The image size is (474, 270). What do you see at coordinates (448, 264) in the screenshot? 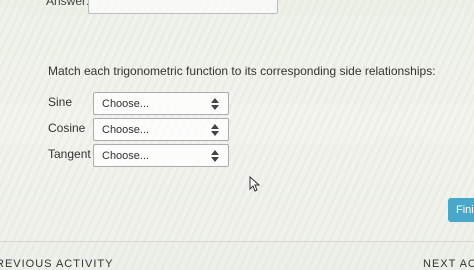
I see `next-activity-link: NEXT ACTIVITY` at bounding box center [448, 264].